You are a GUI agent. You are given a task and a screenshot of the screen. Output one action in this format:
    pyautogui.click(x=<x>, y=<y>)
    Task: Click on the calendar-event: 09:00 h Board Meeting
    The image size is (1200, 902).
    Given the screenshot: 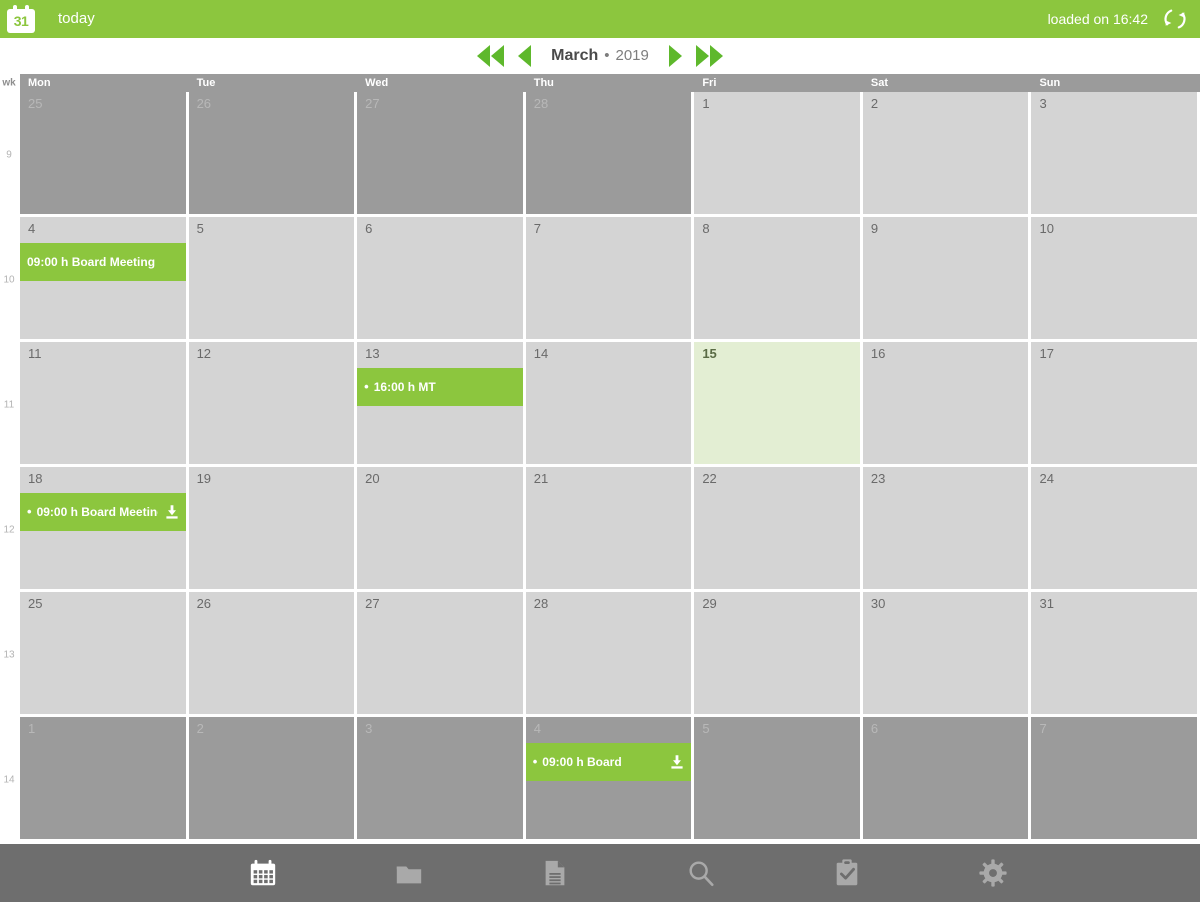 What is the action you would take?
    pyautogui.click(x=103, y=262)
    